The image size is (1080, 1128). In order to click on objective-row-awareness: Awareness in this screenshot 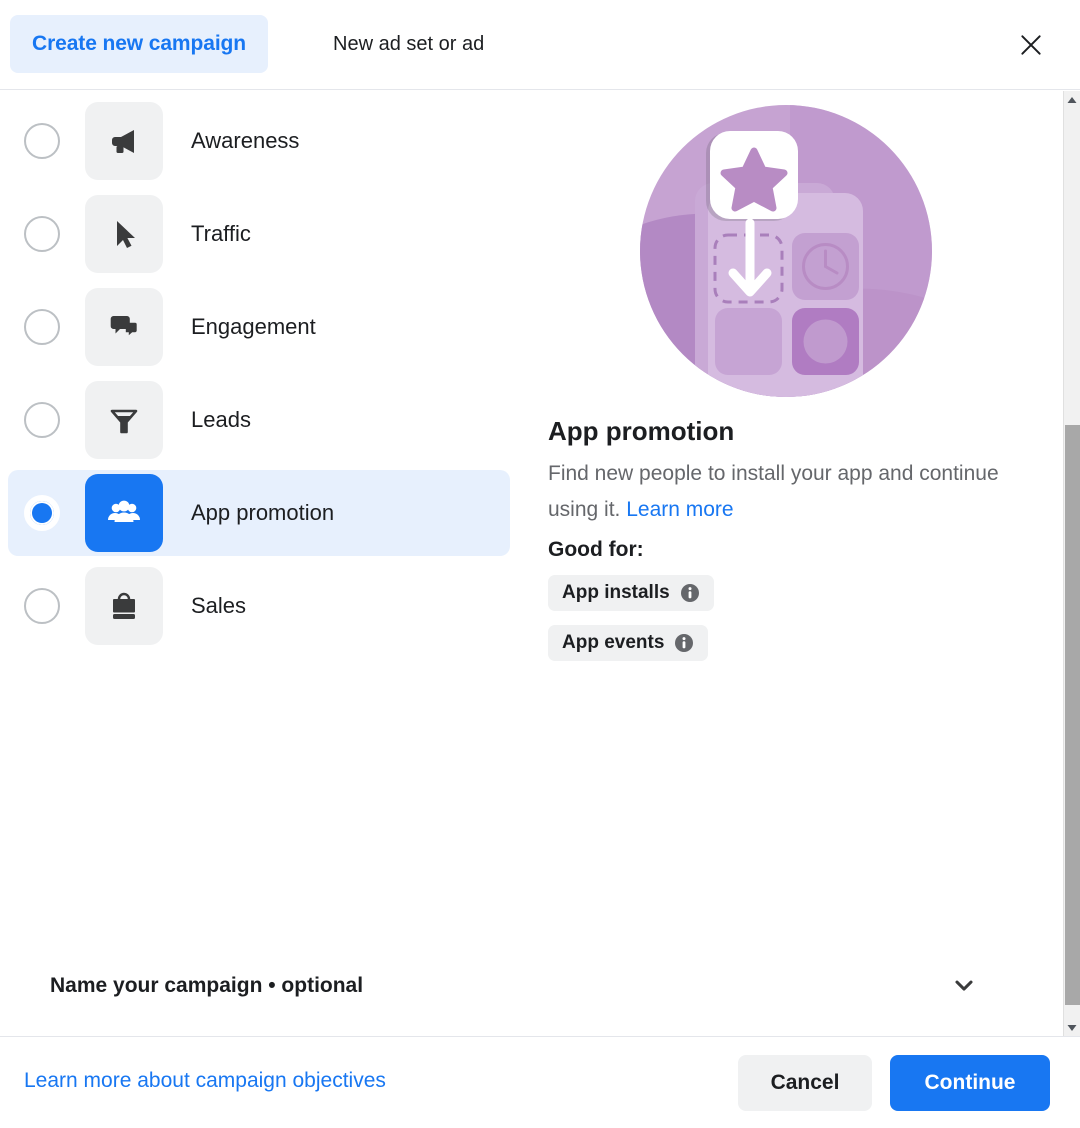, I will do `click(259, 141)`.